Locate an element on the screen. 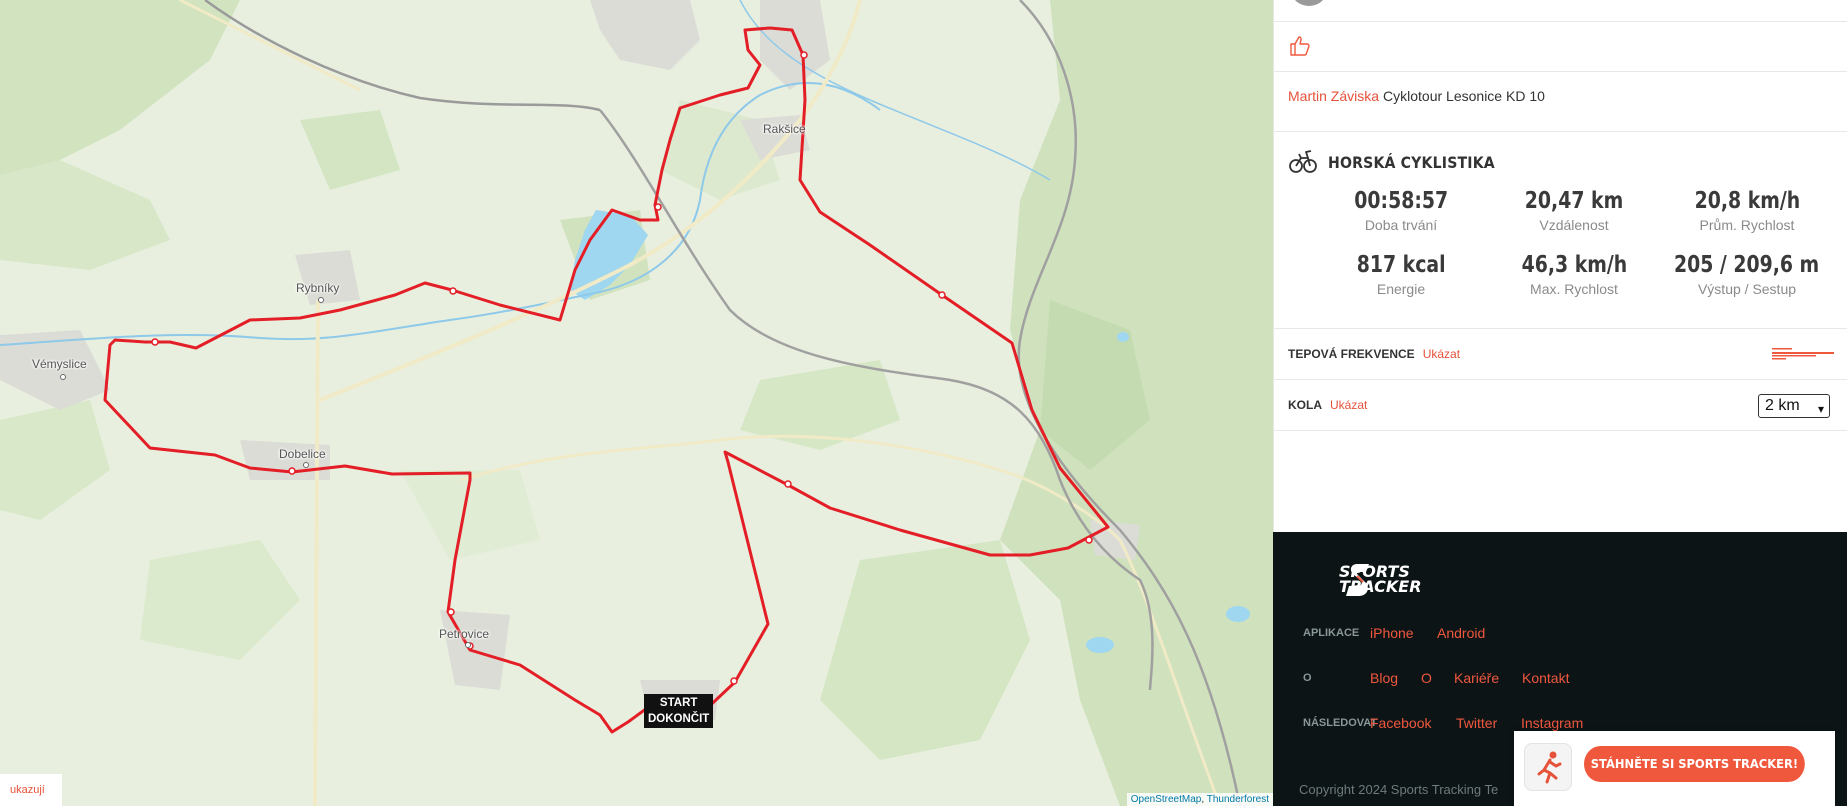 The width and height of the screenshot is (1847, 806). place-rybniky: Rybníky is located at coordinates (318, 288).